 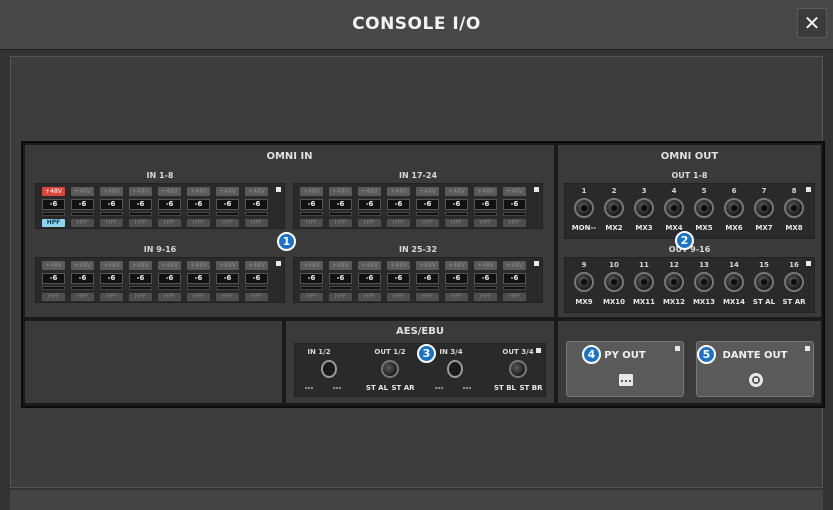 What do you see at coordinates (390, 369) in the screenshot?
I see `aes-out12-connector` at bounding box center [390, 369].